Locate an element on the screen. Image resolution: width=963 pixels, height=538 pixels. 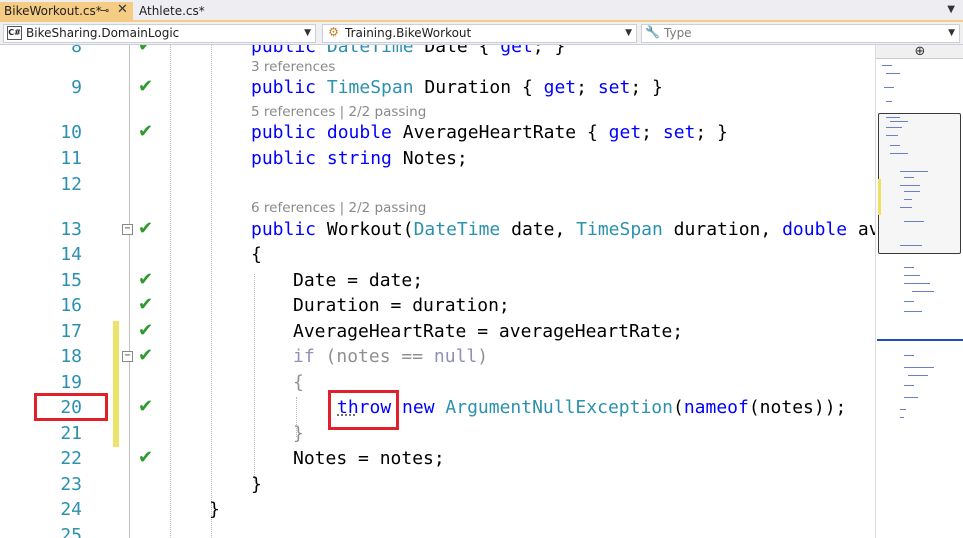
code-text: if (notes == null) is located at coordinates (391, 356).